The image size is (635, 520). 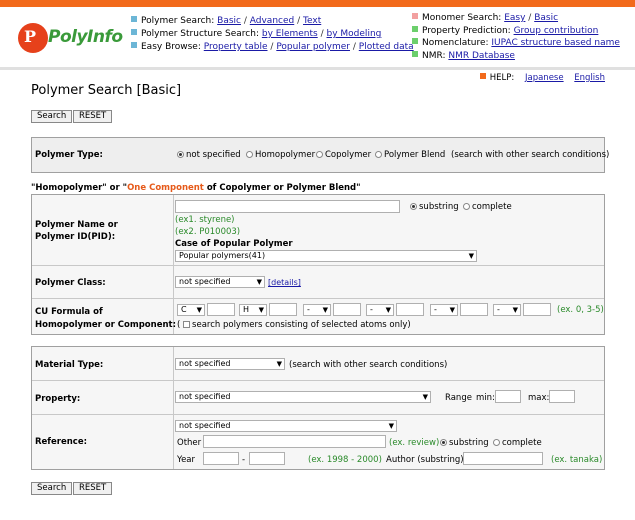 I want to click on link-polymer-advanced: Advanced, so click(x=272, y=21).